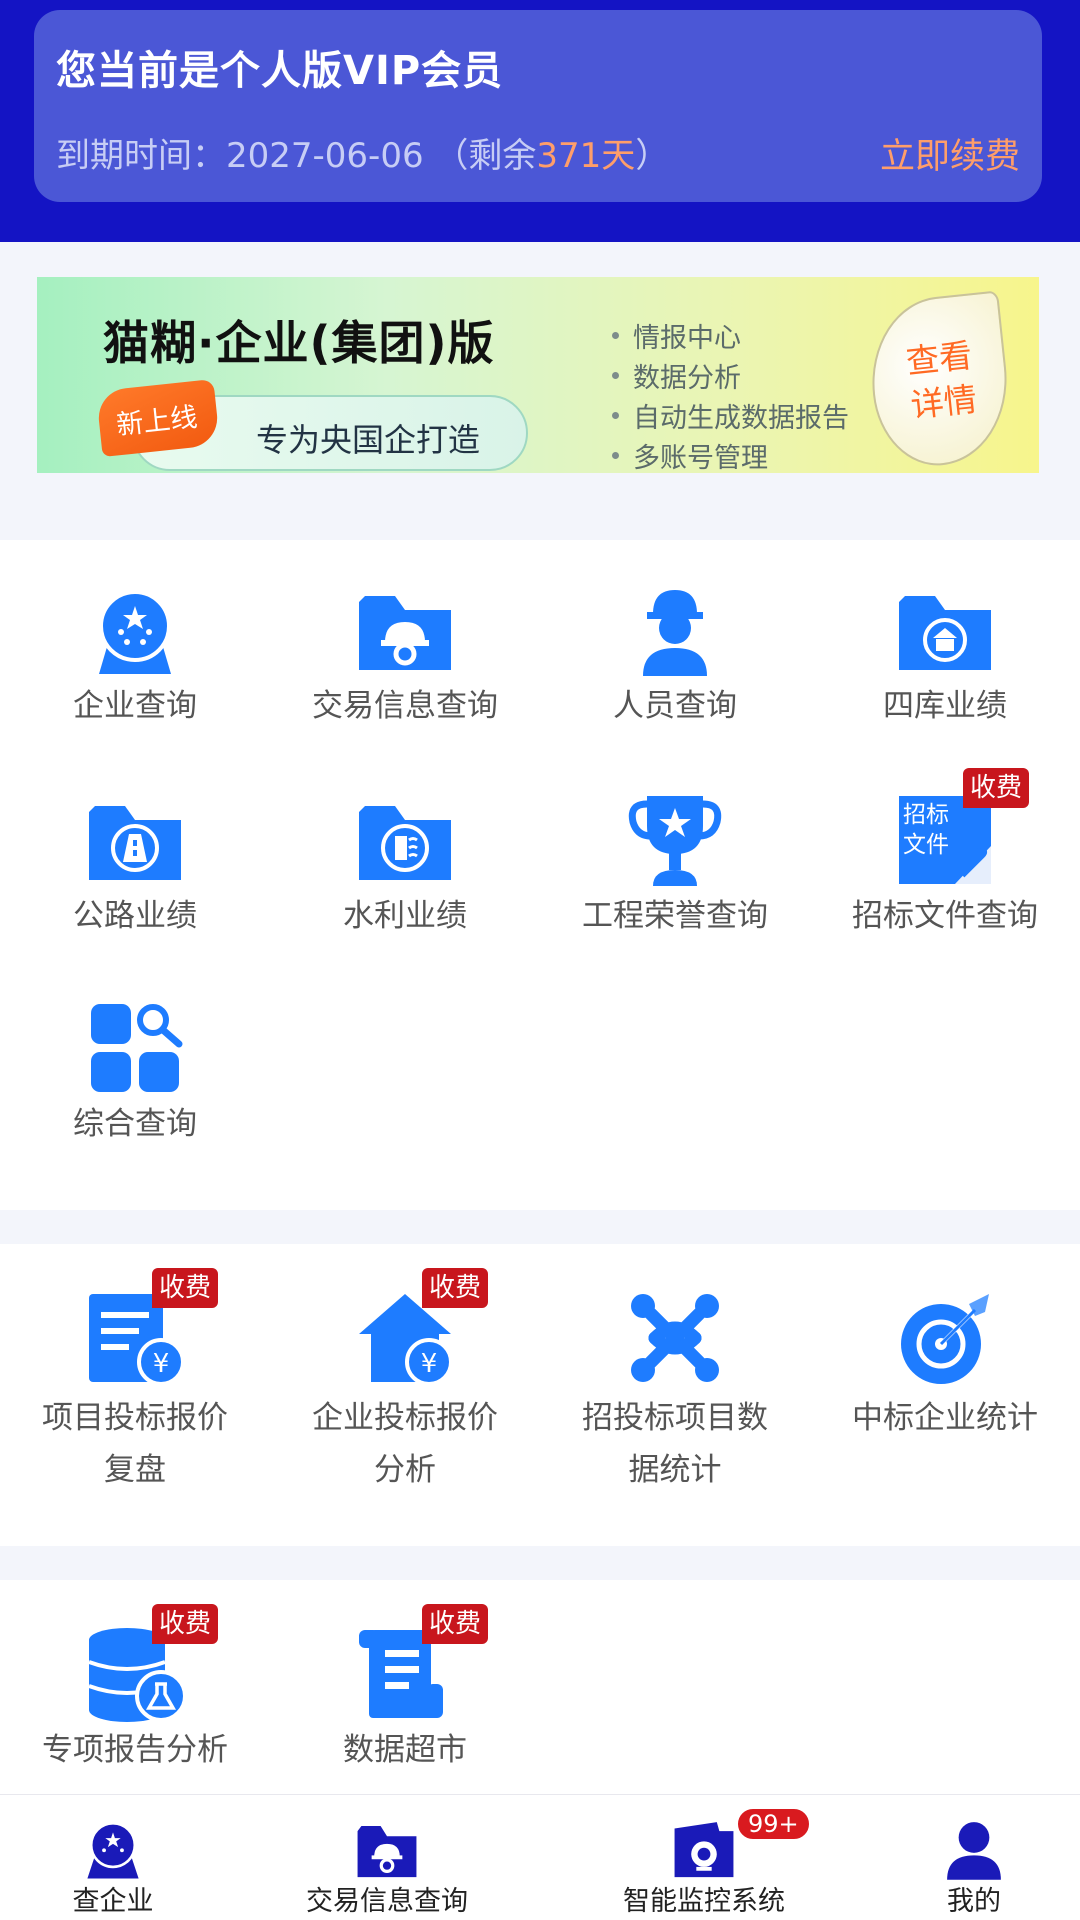  Describe the element at coordinates (950, 153) in the screenshot. I see `renew-button: 立即续费` at that location.